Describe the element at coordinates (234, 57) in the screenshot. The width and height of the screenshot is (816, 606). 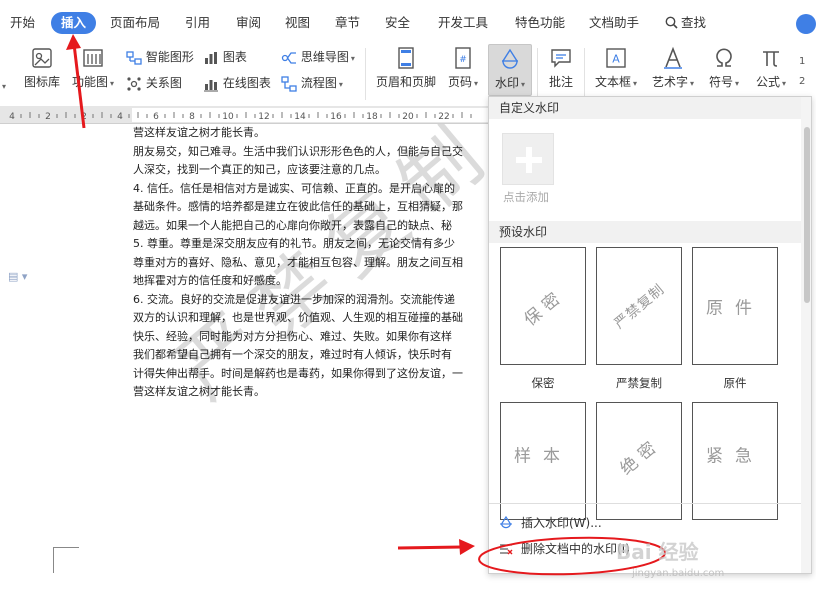
I see `chart-label: 图表` at that location.